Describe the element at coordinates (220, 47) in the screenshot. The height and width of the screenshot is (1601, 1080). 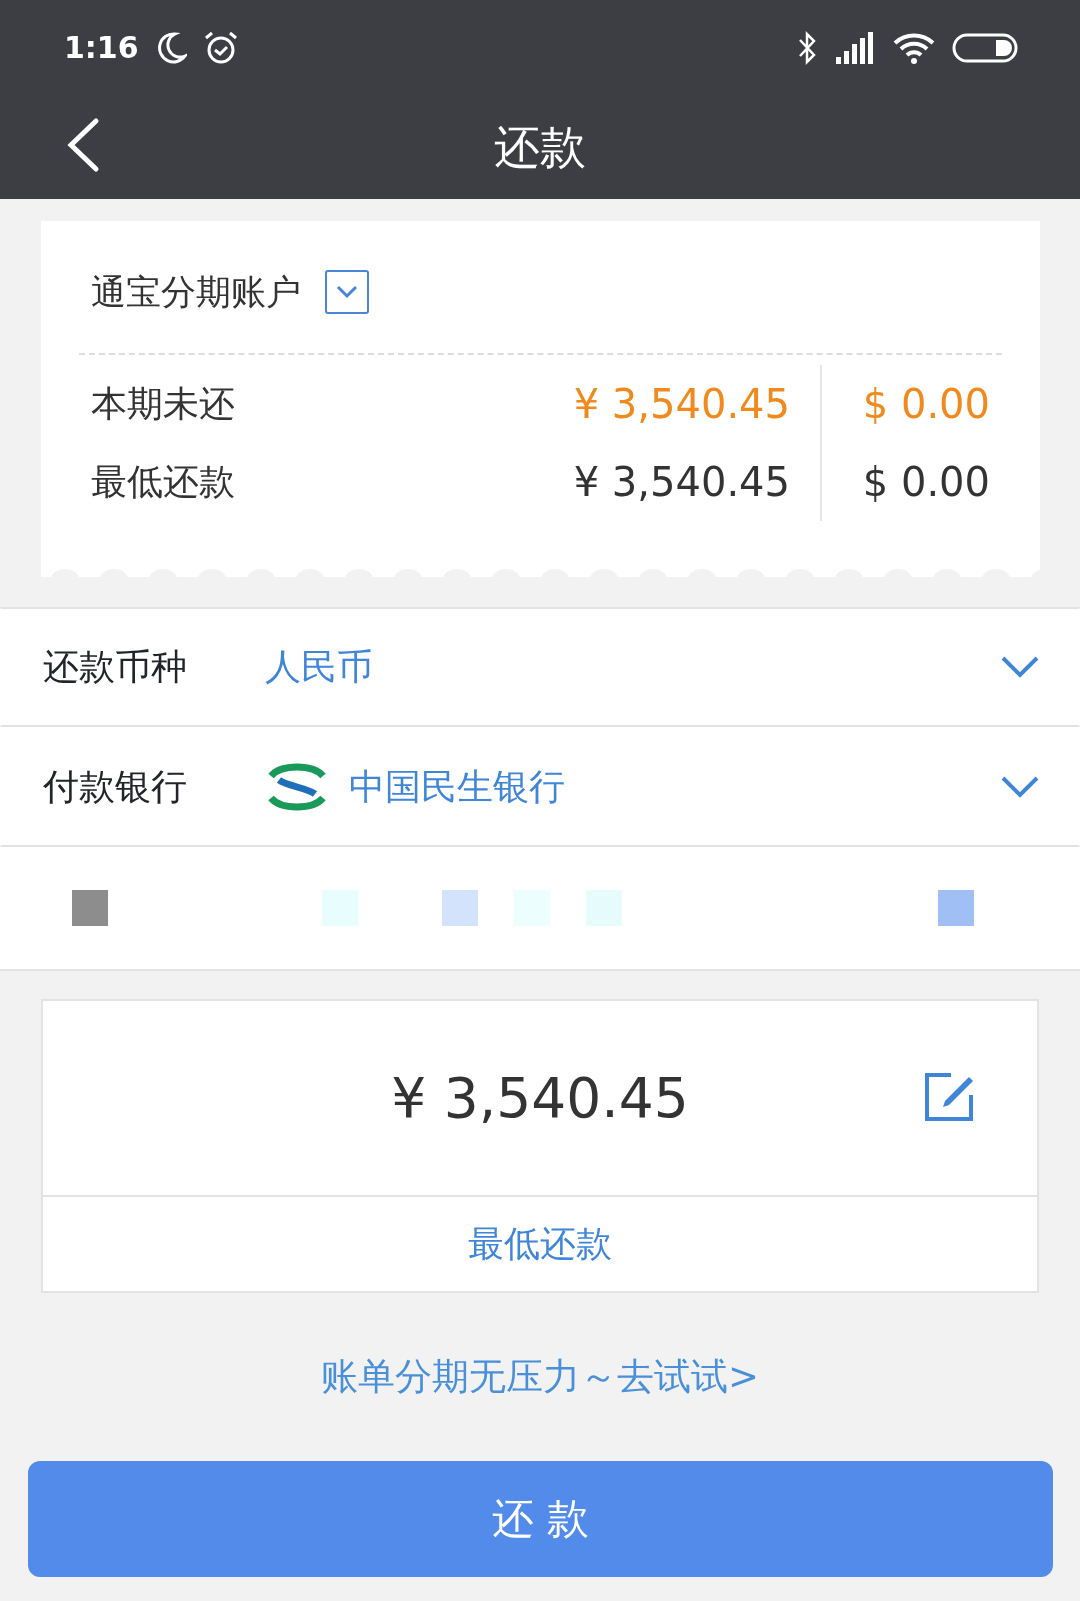
I see `alarm-icon` at that location.